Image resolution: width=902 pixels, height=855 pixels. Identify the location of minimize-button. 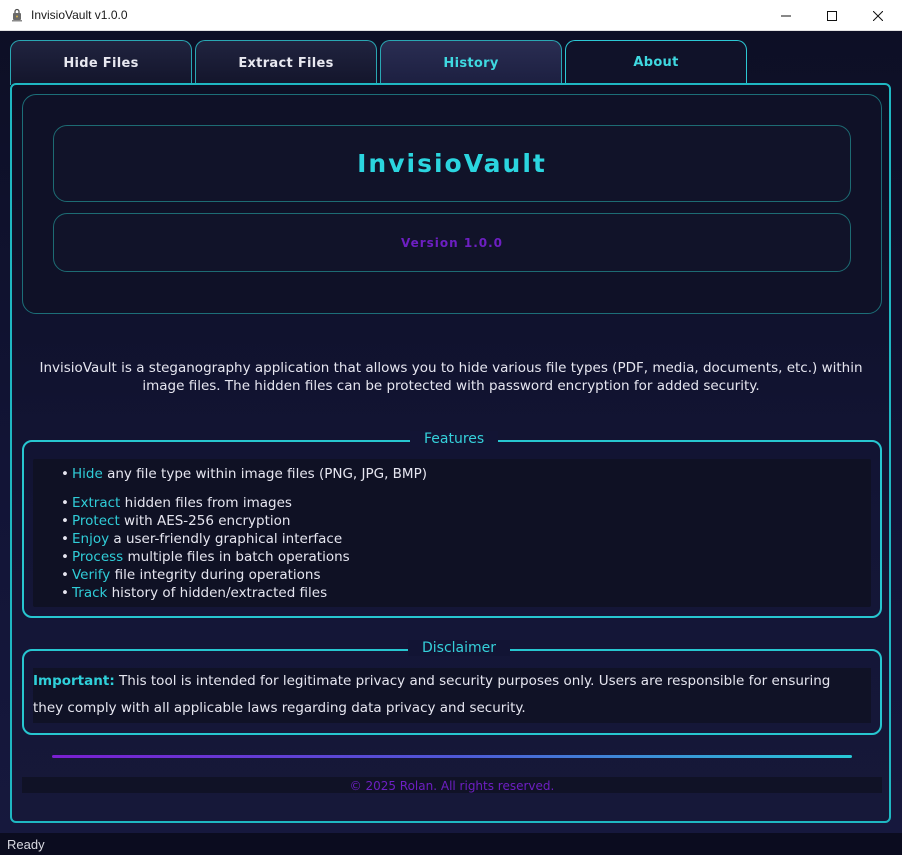
(786, 15).